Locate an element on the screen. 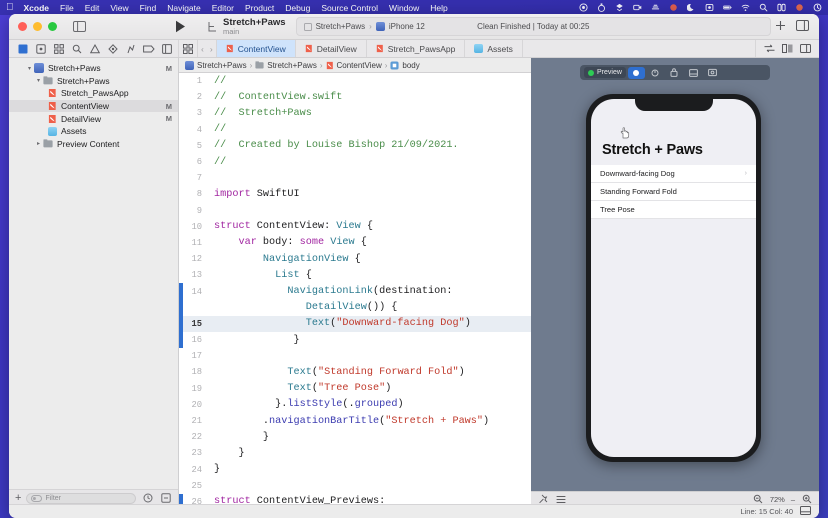 The image size is (828, 518). code-line: 18 Text("Standing Forward Fold") is located at coordinates (355, 372).